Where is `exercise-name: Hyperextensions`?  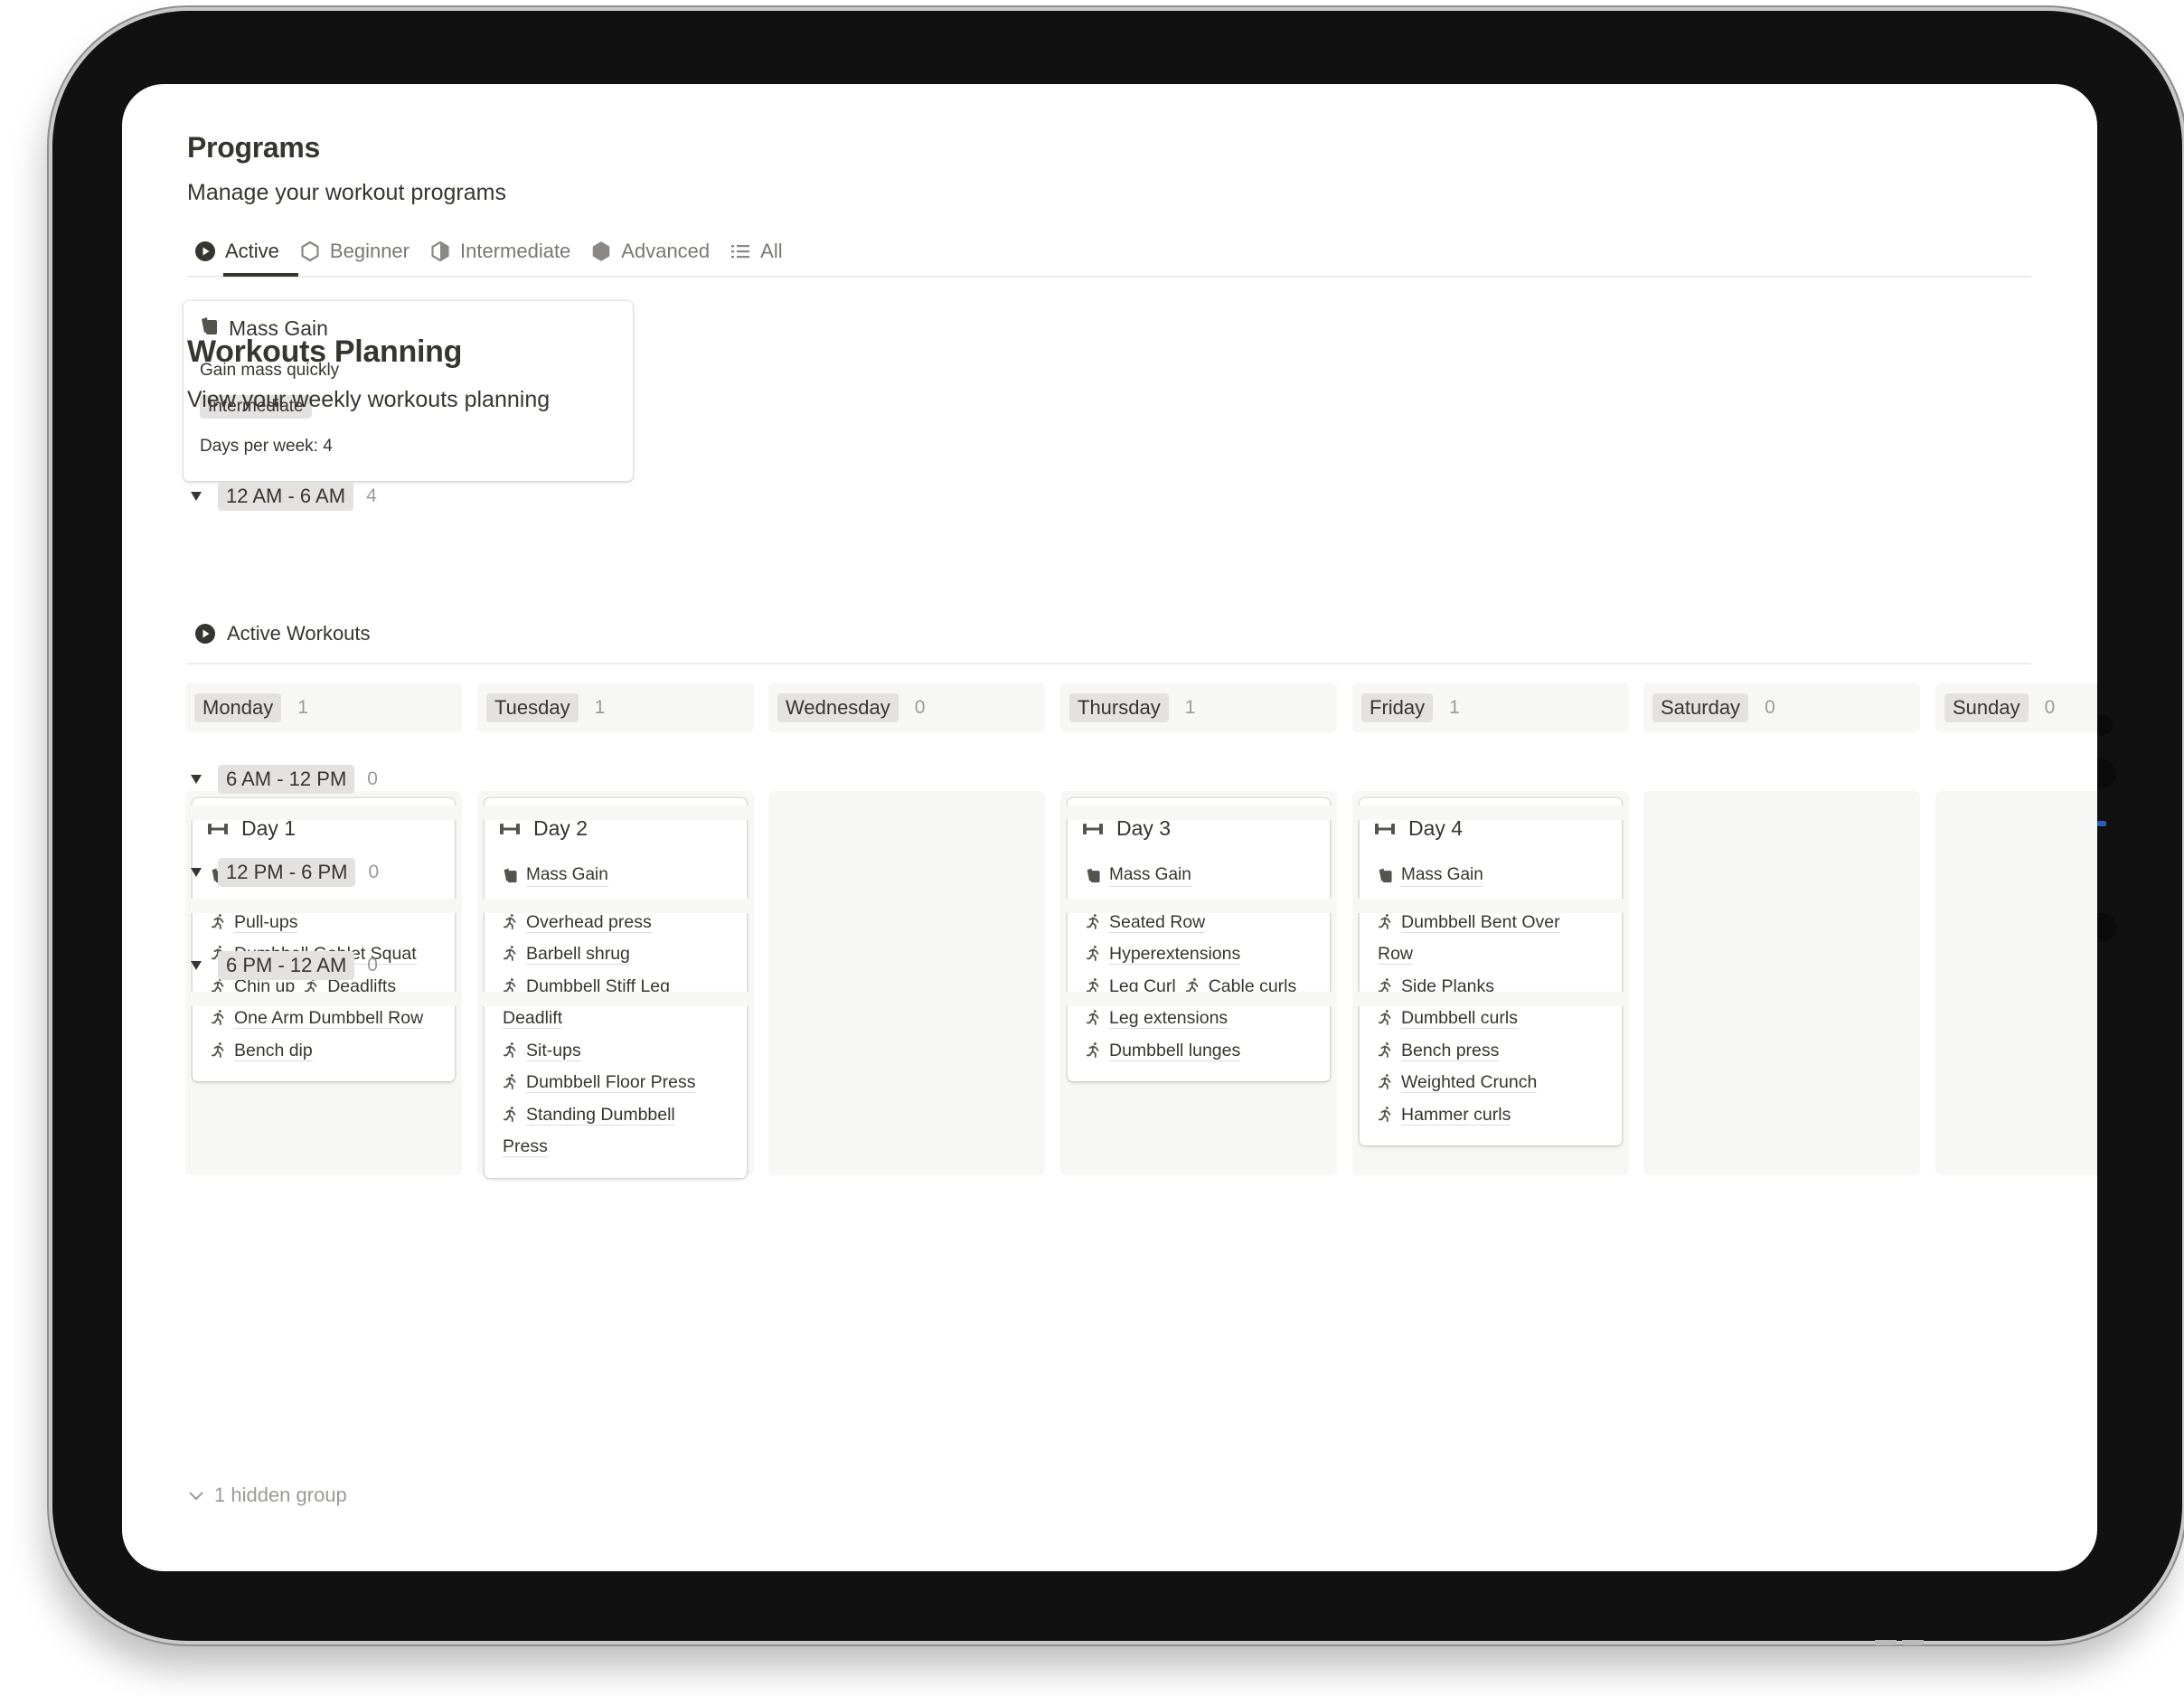
exercise-name: Hyperextensions is located at coordinates (1175, 955).